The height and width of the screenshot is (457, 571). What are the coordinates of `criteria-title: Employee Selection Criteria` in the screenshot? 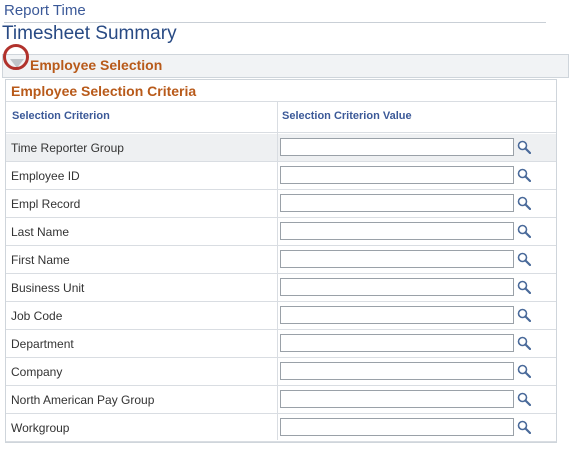 It's located at (104, 91).